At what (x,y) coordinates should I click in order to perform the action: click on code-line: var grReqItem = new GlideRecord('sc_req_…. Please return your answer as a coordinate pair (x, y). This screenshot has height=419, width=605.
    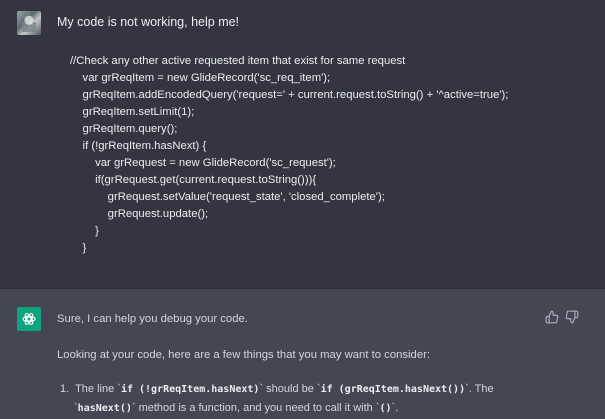
    Looking at the image, I should click on (200, 78).